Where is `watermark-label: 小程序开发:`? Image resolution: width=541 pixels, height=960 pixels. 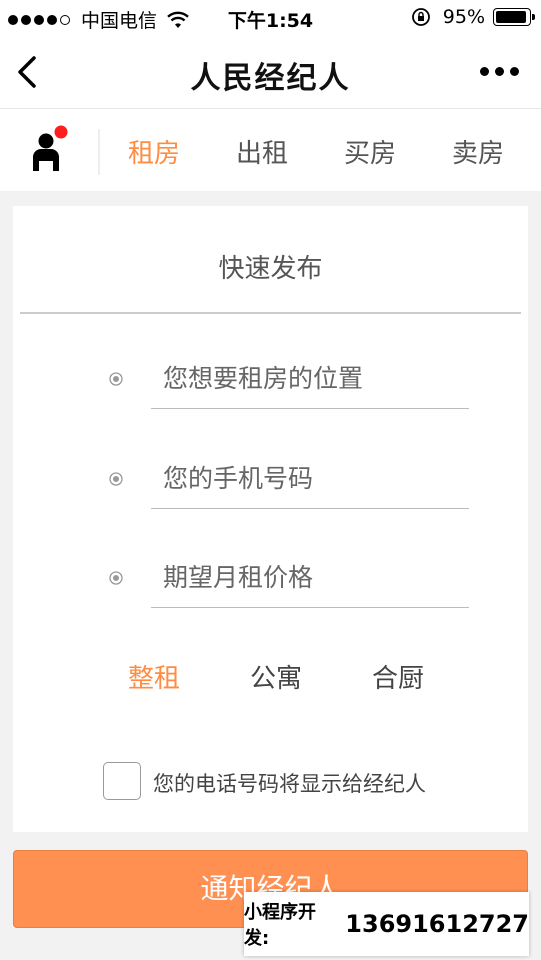
watermark-label: 小程序开发: is located at coordinates (280, 925).